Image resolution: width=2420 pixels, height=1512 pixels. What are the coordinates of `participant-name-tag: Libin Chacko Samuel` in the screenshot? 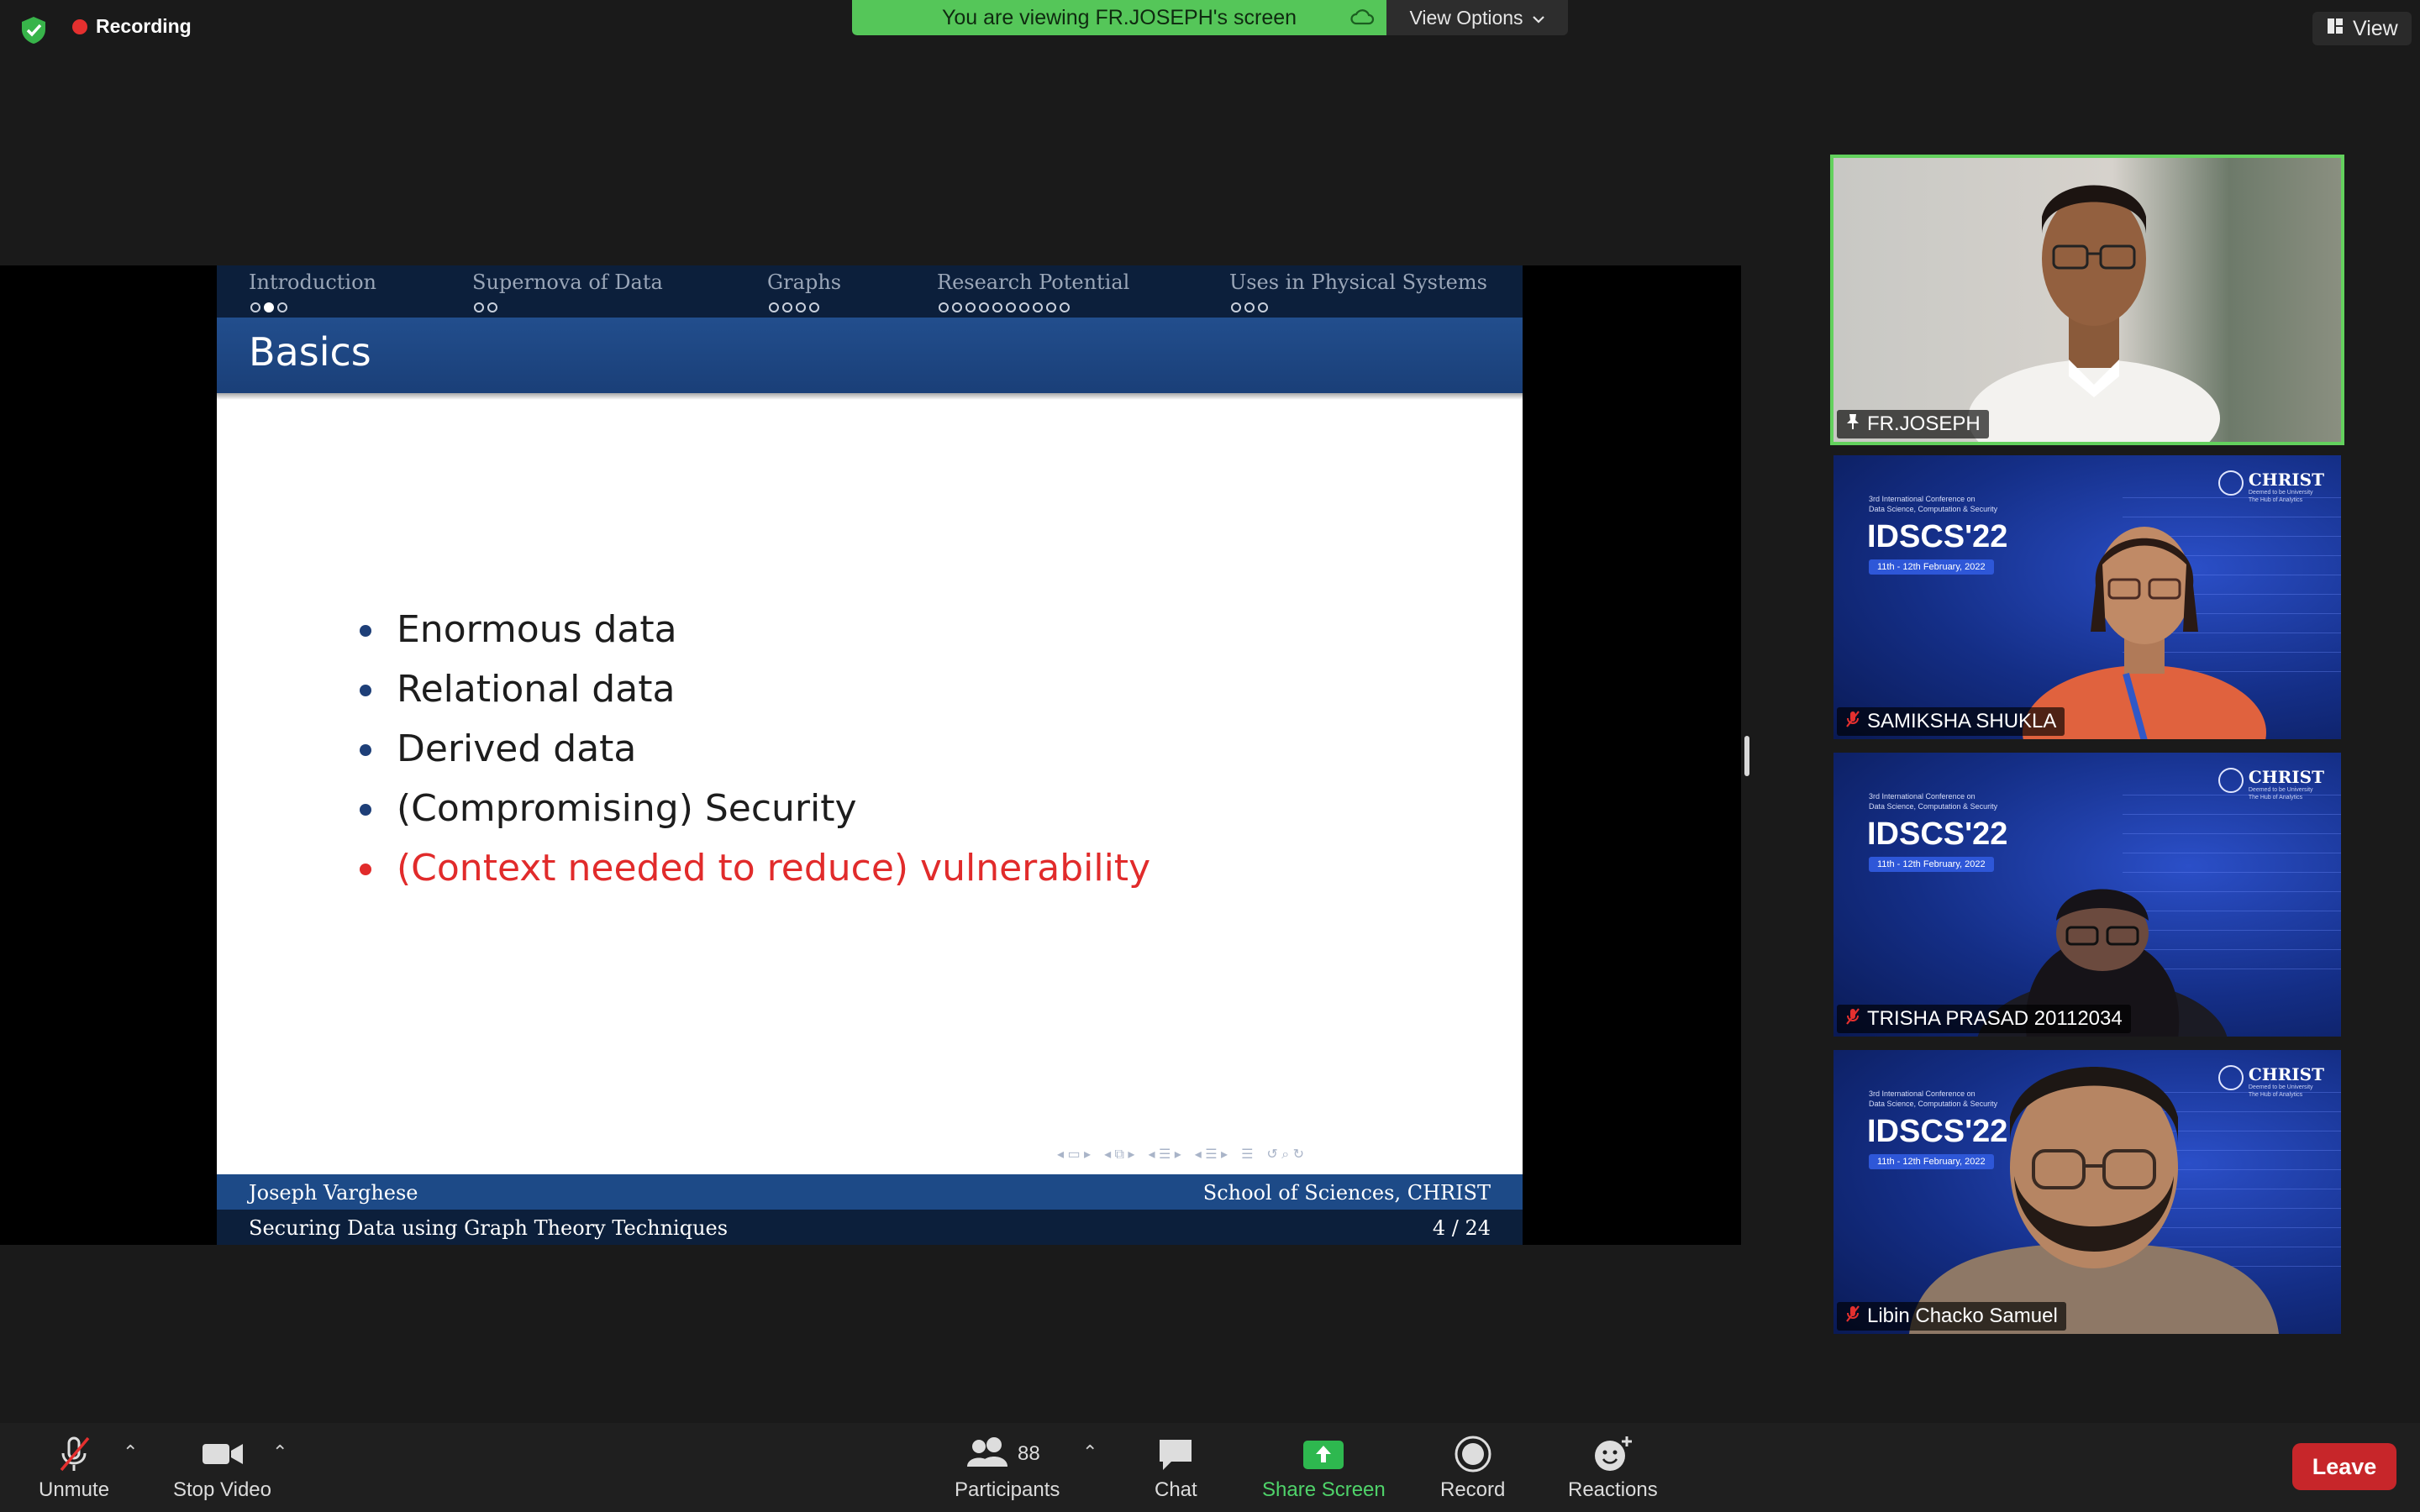 It's located at (1951, 1316).